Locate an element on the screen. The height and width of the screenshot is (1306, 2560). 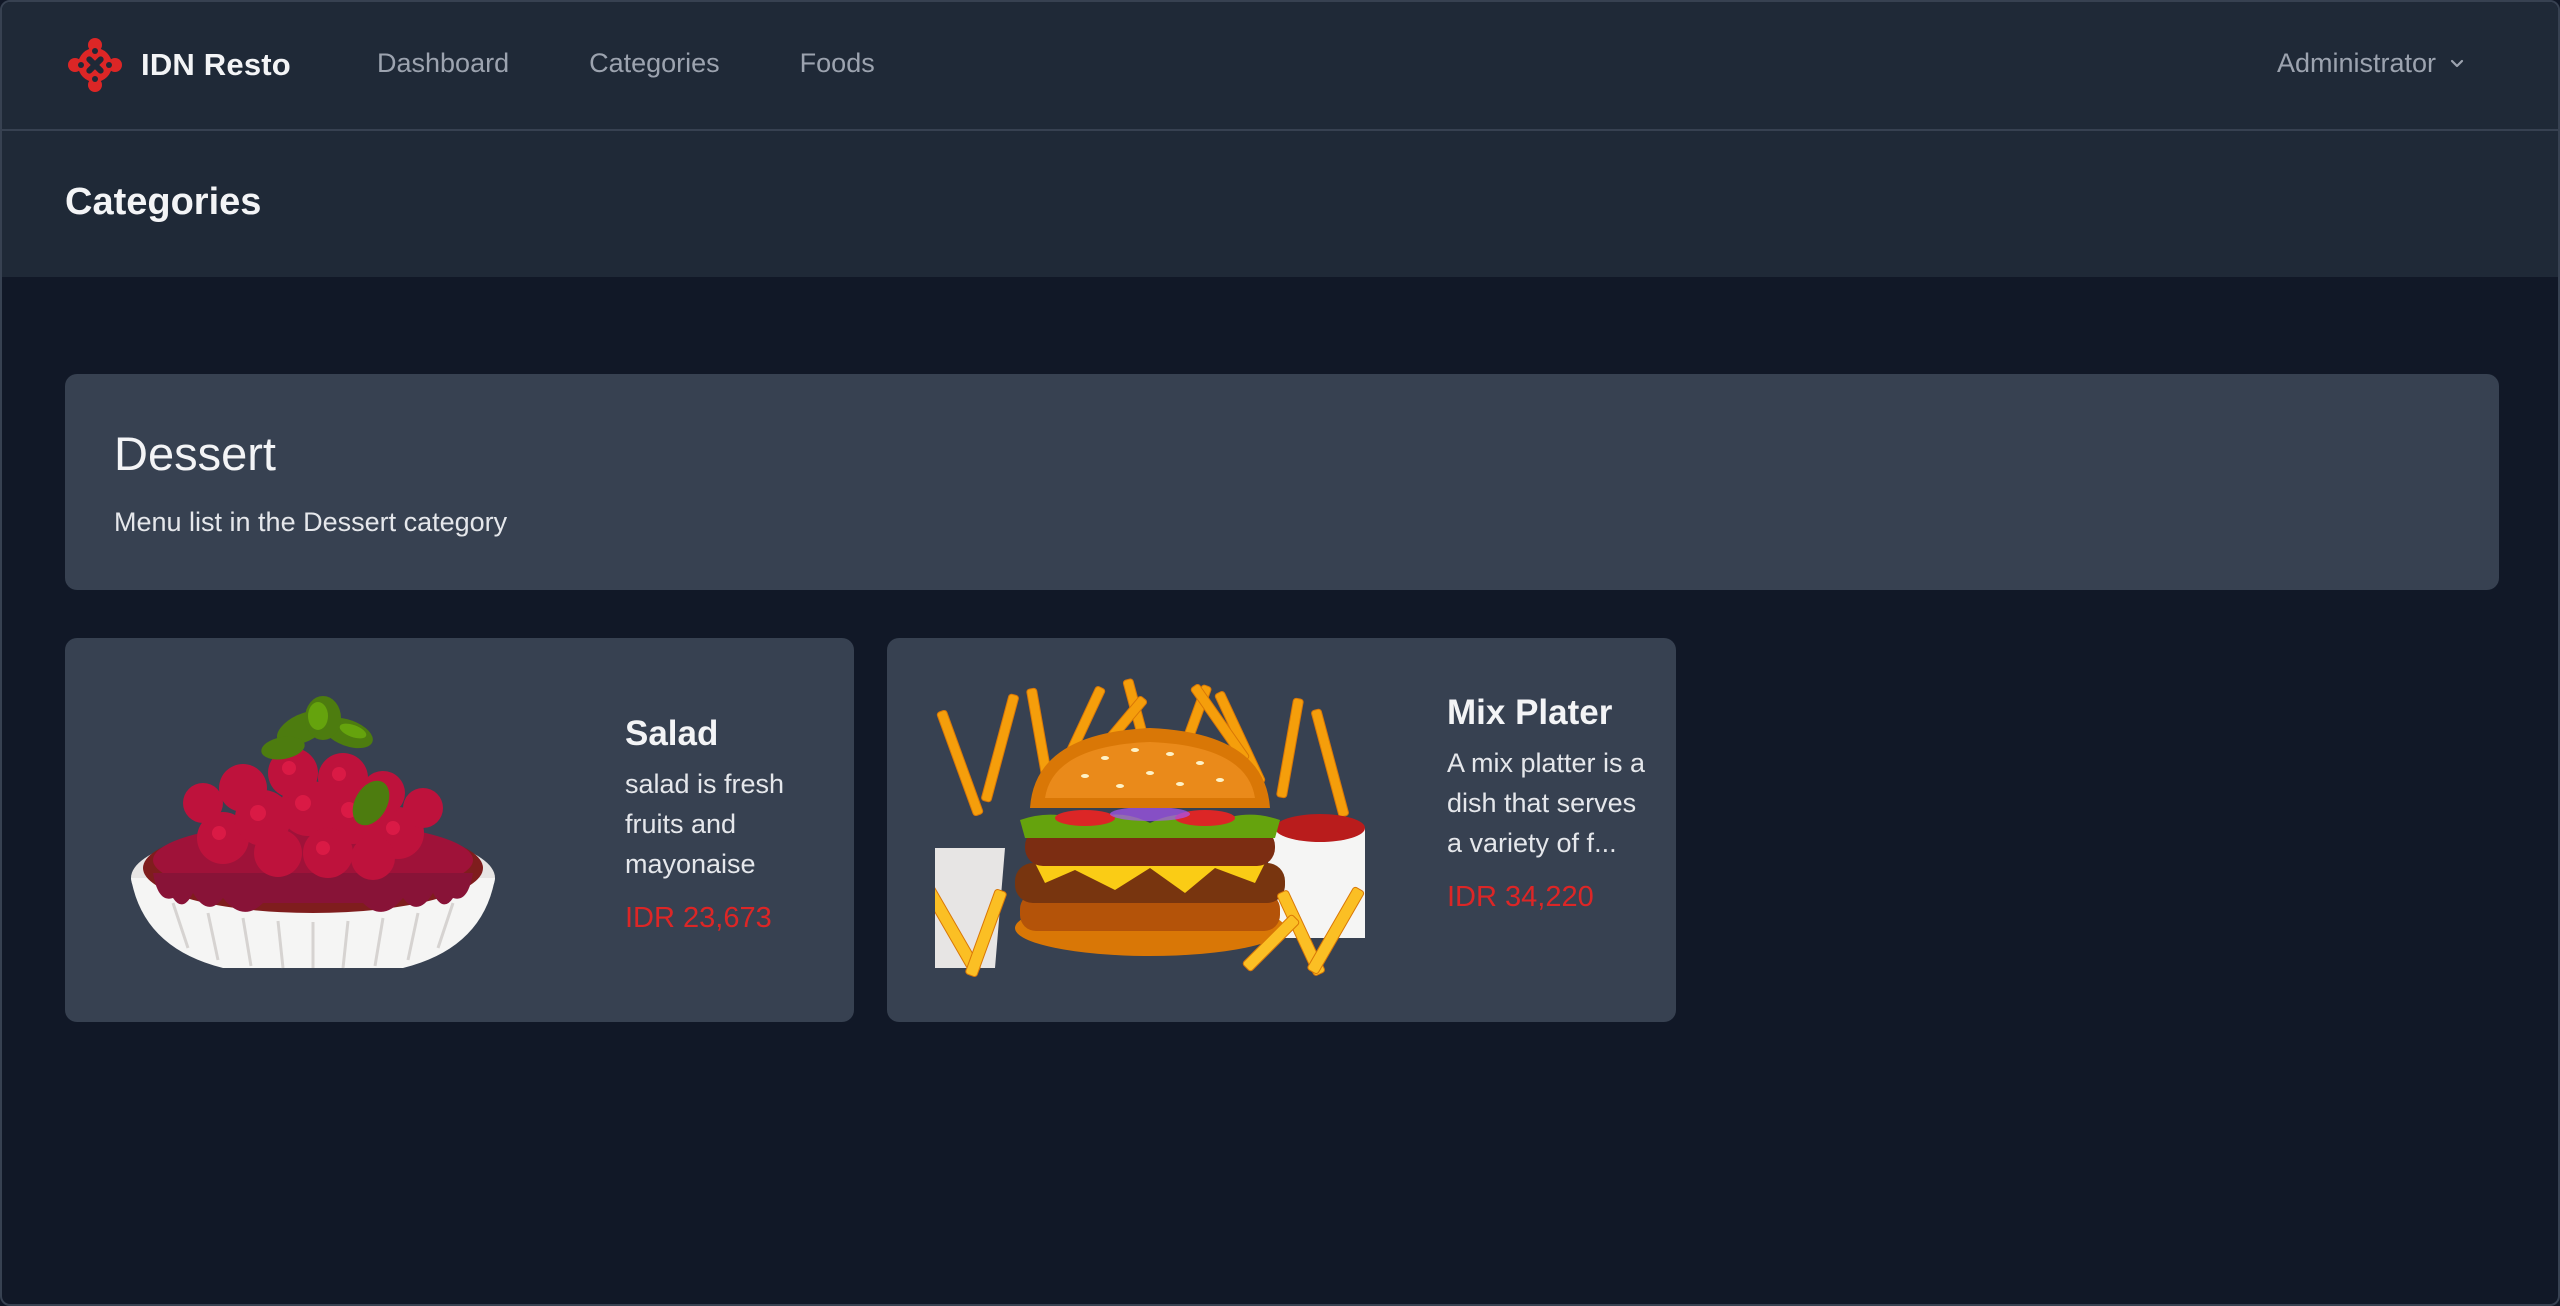
main-nav: Dashboard Categories Foods is located at coordinates (626, 63).